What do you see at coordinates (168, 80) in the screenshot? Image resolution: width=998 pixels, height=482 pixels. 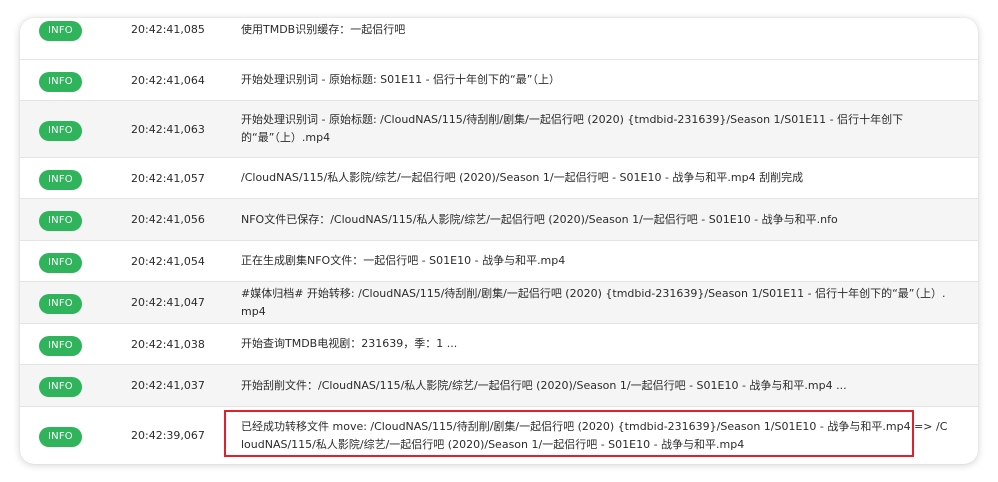 I see `log-time: 20:42:41,064` at bounding box center [168, 80].